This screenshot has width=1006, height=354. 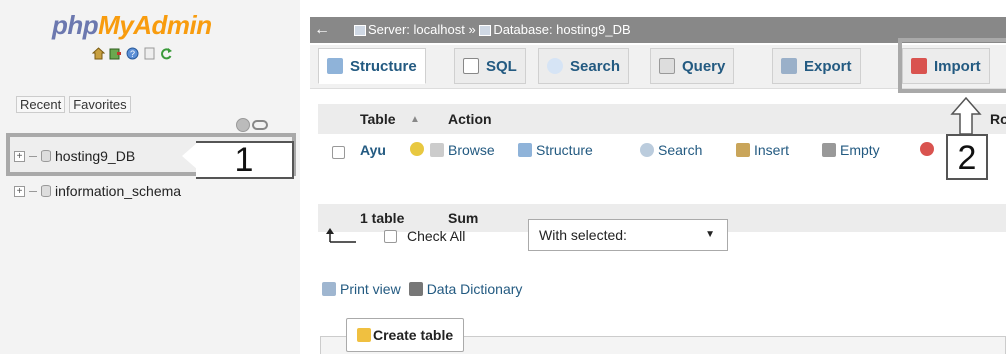 I want to click on collapse-all-icon, so click(x=243, y=125).